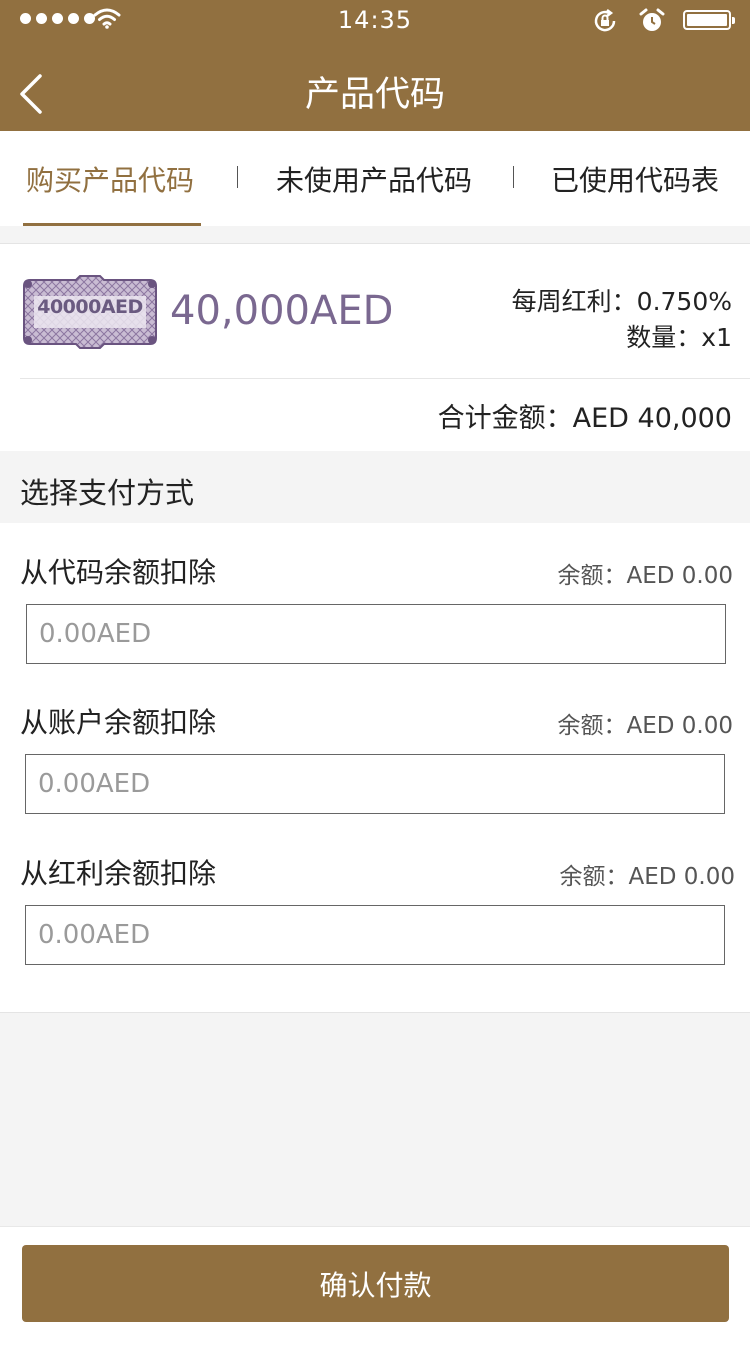  I want to click on rotation-lock-icon, so click(605, 20).